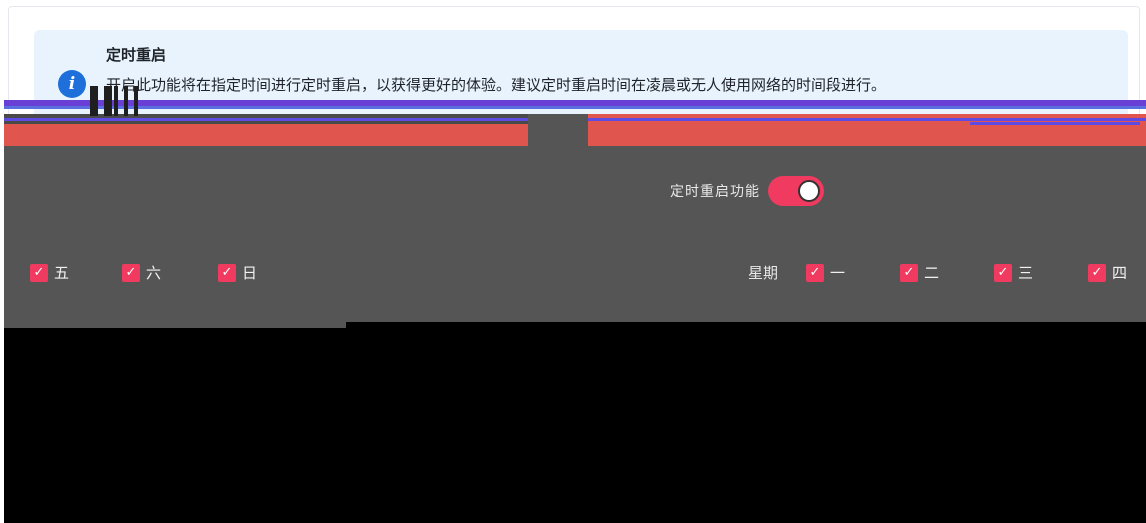  I want to click on notice-title: 定时重启, so click(136, 55).